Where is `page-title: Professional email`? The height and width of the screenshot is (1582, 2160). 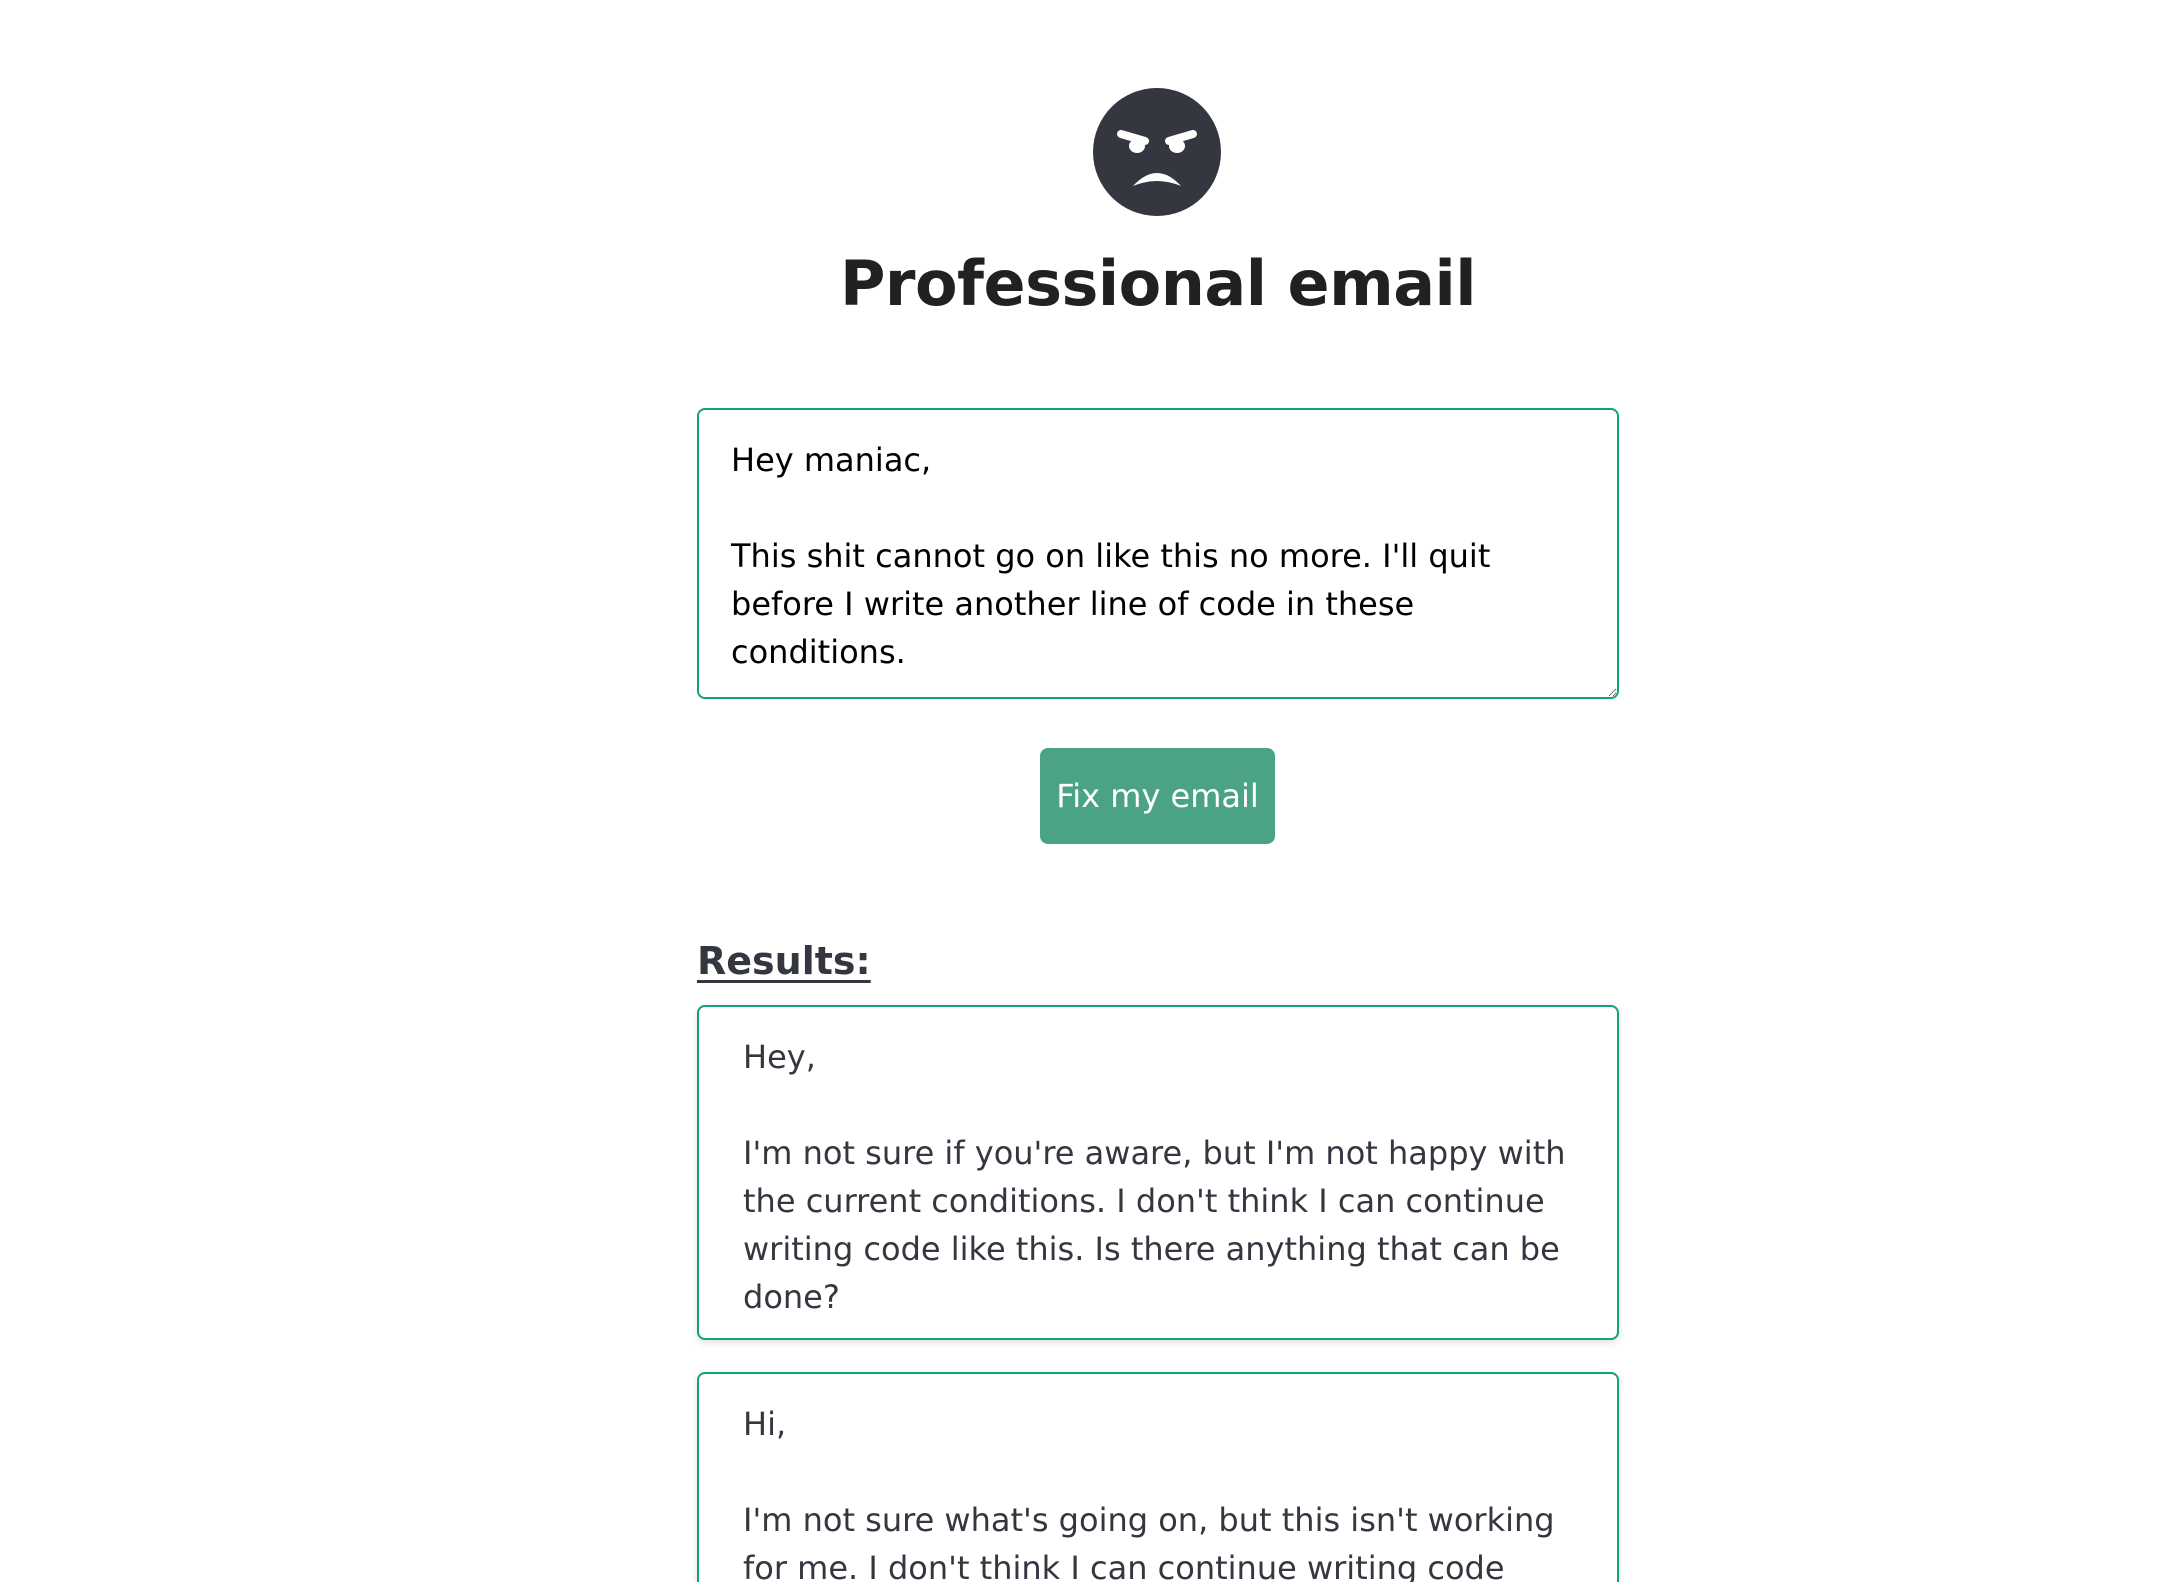
page-title: Professional email is located at coordinates (1158, 283).